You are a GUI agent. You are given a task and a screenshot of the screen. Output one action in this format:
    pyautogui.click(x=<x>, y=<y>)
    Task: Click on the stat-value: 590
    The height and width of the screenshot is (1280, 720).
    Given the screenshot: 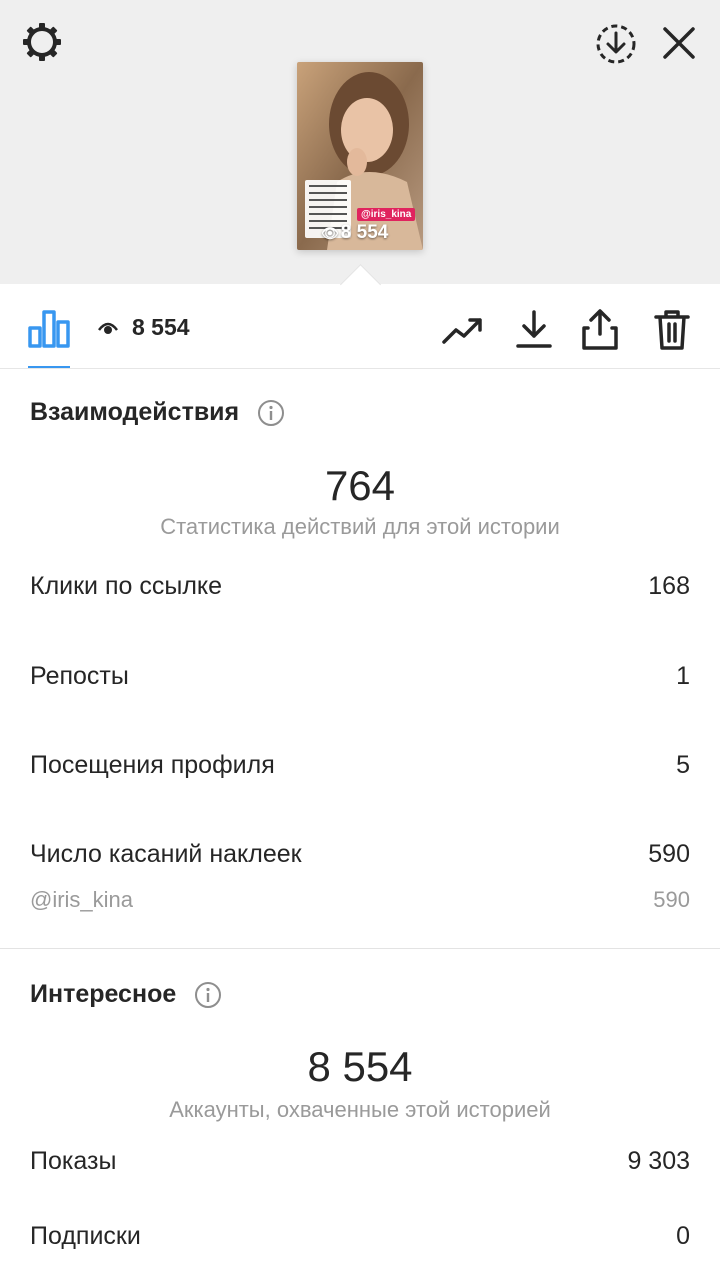 What is the action you would take?
    pyautogui.click(x=669, y=854)
    